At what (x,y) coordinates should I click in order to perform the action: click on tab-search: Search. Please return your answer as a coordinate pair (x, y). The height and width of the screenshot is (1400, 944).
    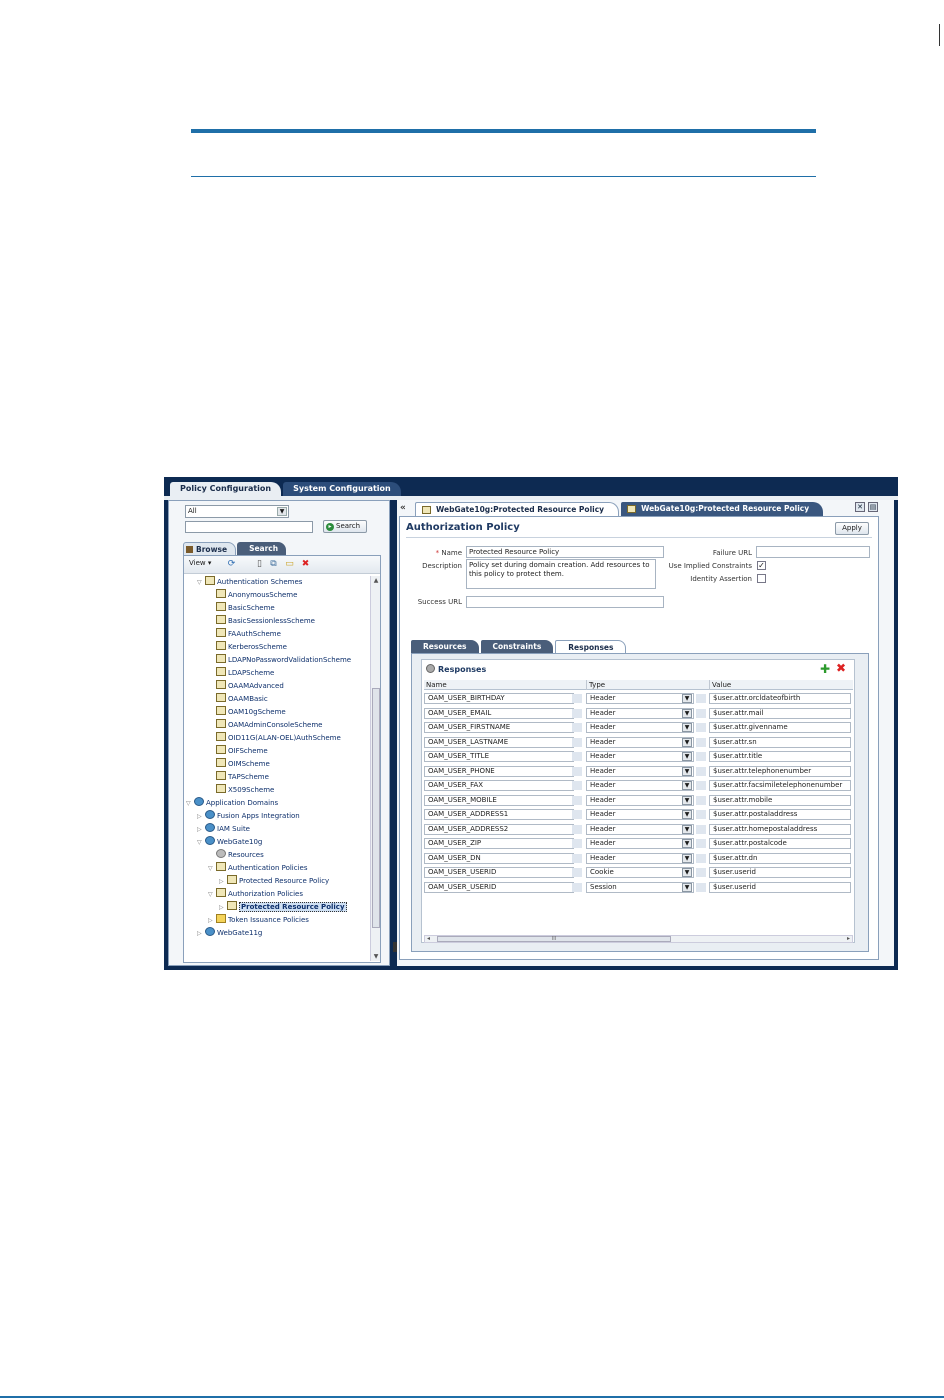
    Looking at the image, I should click on (262, 548).